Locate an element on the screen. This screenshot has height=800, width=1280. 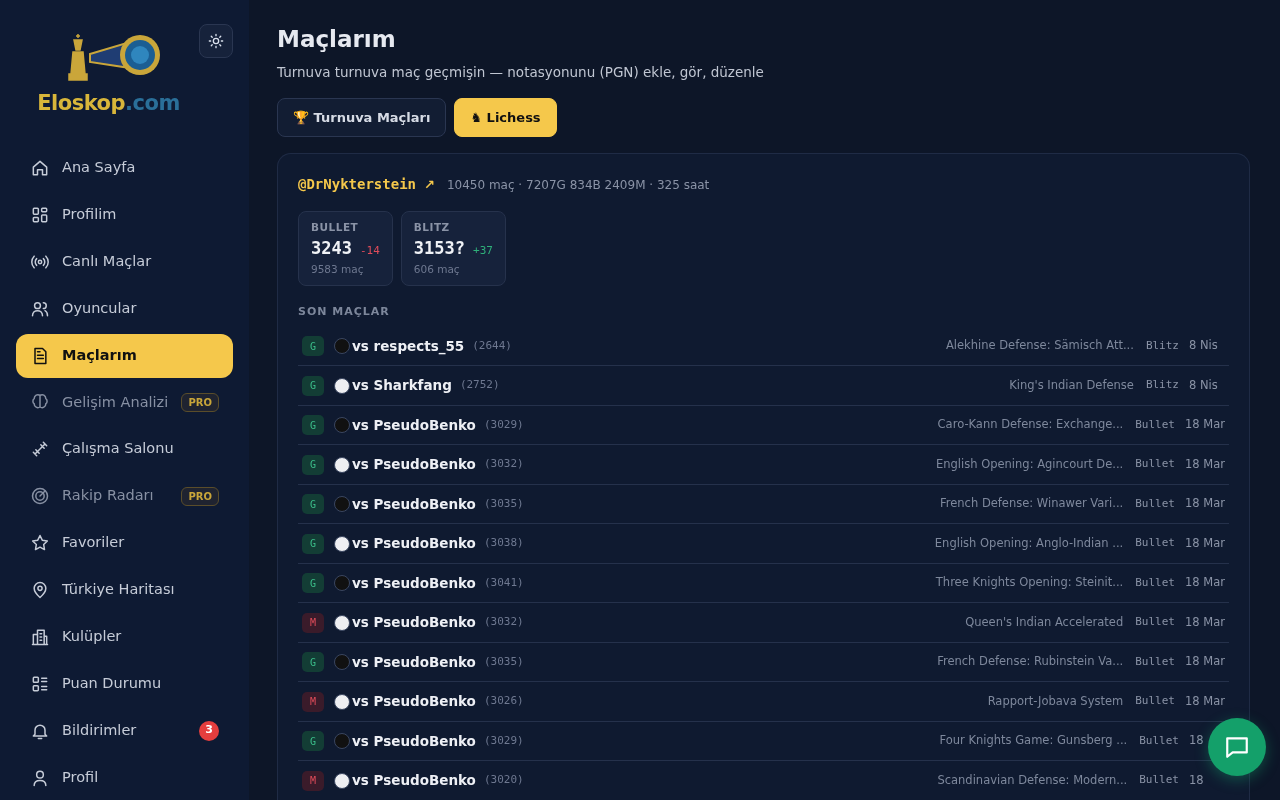
rating-label: BULLET is located at coordinates (335, 228).